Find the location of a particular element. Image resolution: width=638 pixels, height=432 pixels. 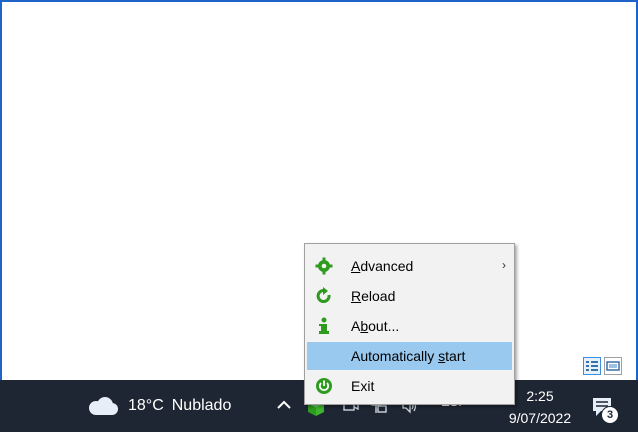

menu-item-automatically-start: Automatically start is located at coordinates (409, 356).